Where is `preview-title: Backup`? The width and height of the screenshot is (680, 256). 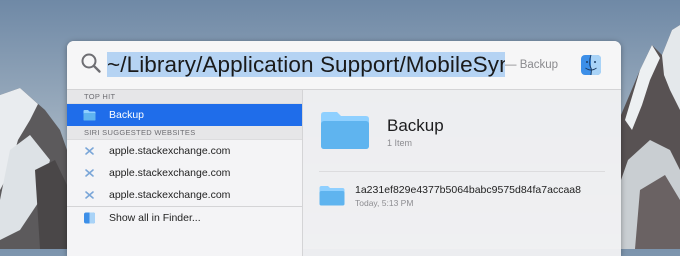
preview-title: Backup is located at coordinates (415, 125).